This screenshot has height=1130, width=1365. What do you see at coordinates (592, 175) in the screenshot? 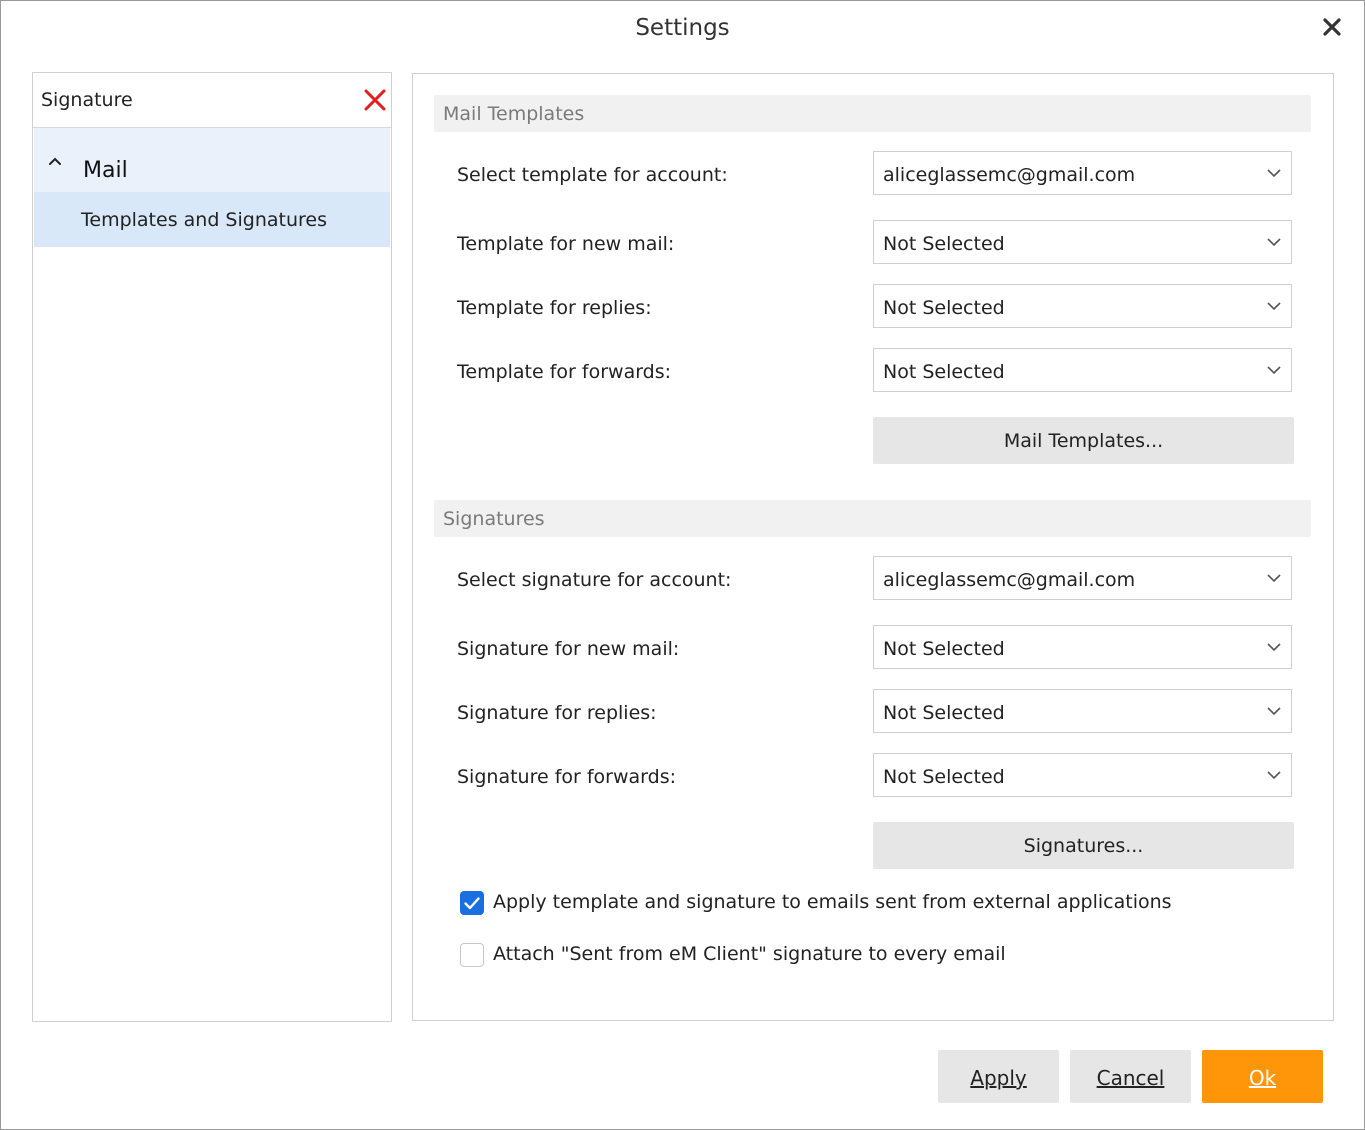
I see `select-template-account-label: Select template for account:` at bounding box center [592, 175].